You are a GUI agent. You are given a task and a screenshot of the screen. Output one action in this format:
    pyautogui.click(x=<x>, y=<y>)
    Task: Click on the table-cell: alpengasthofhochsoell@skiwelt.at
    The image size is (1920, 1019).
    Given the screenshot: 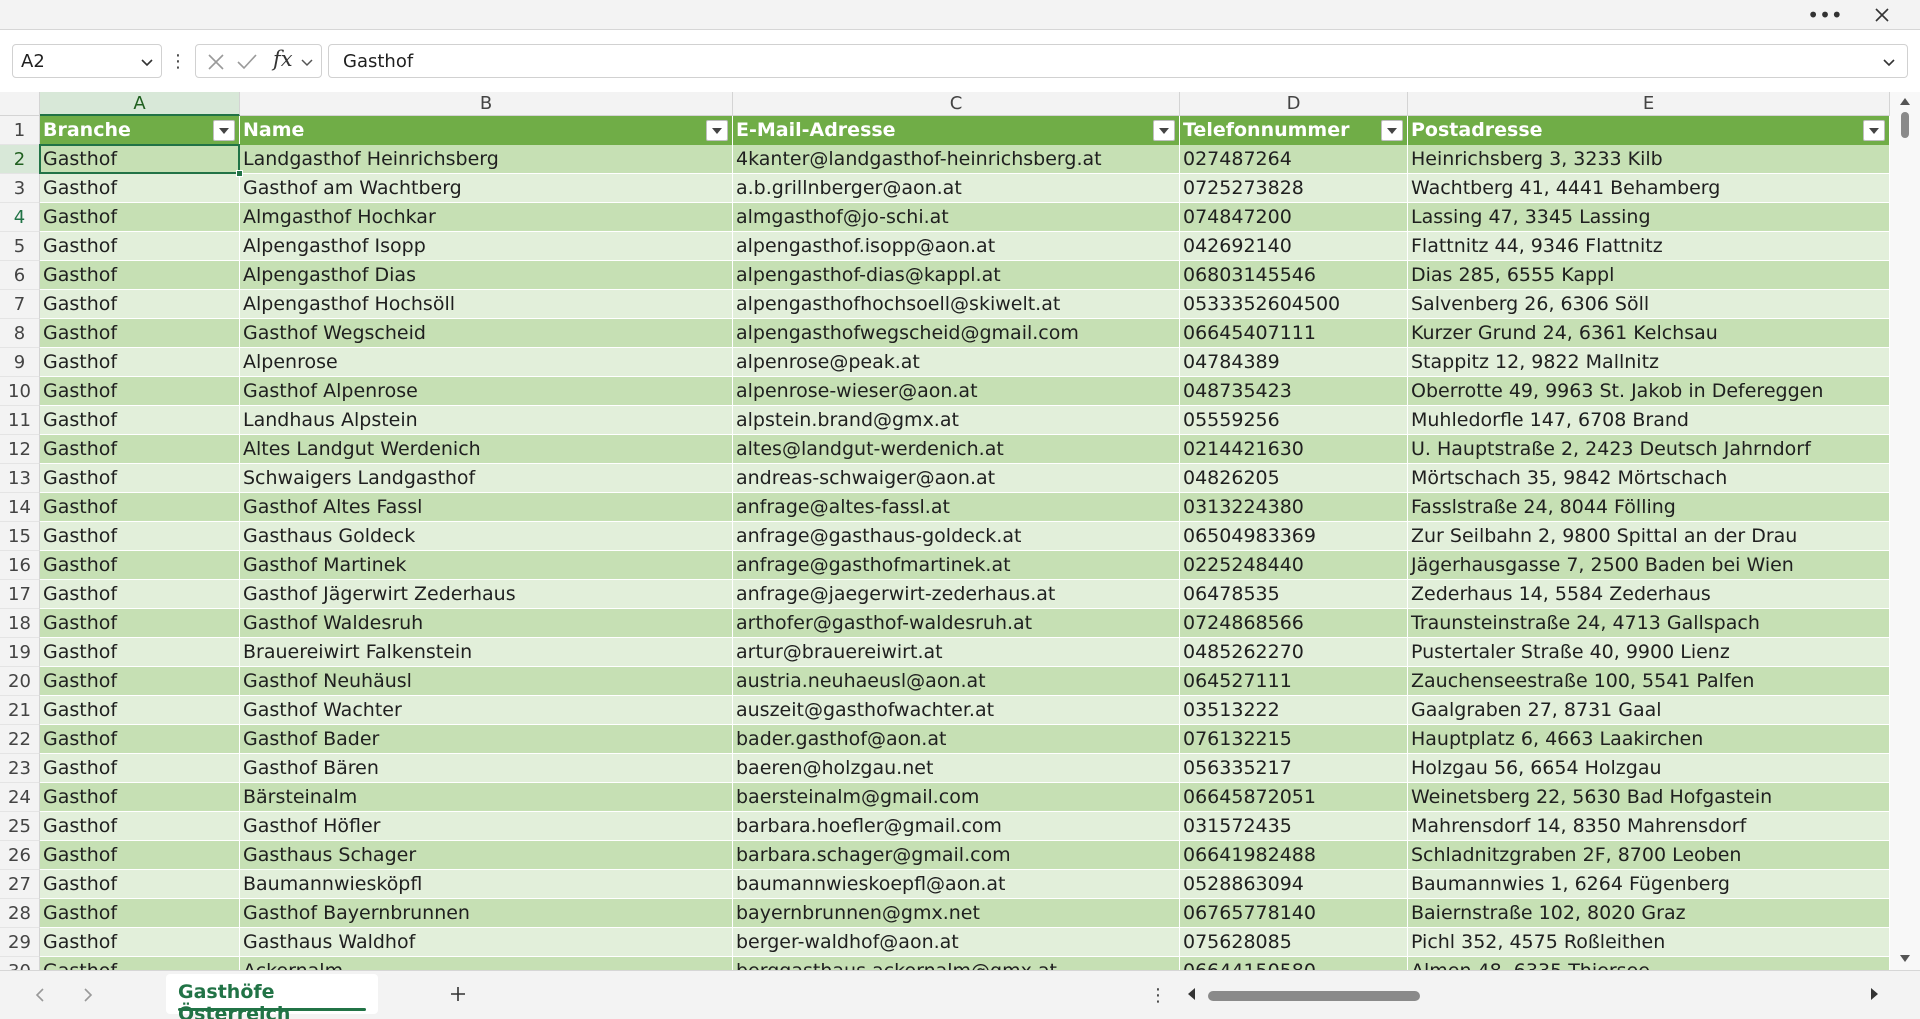 What is the action you would take?
    pyautogui.click(x=956, y=304)
    